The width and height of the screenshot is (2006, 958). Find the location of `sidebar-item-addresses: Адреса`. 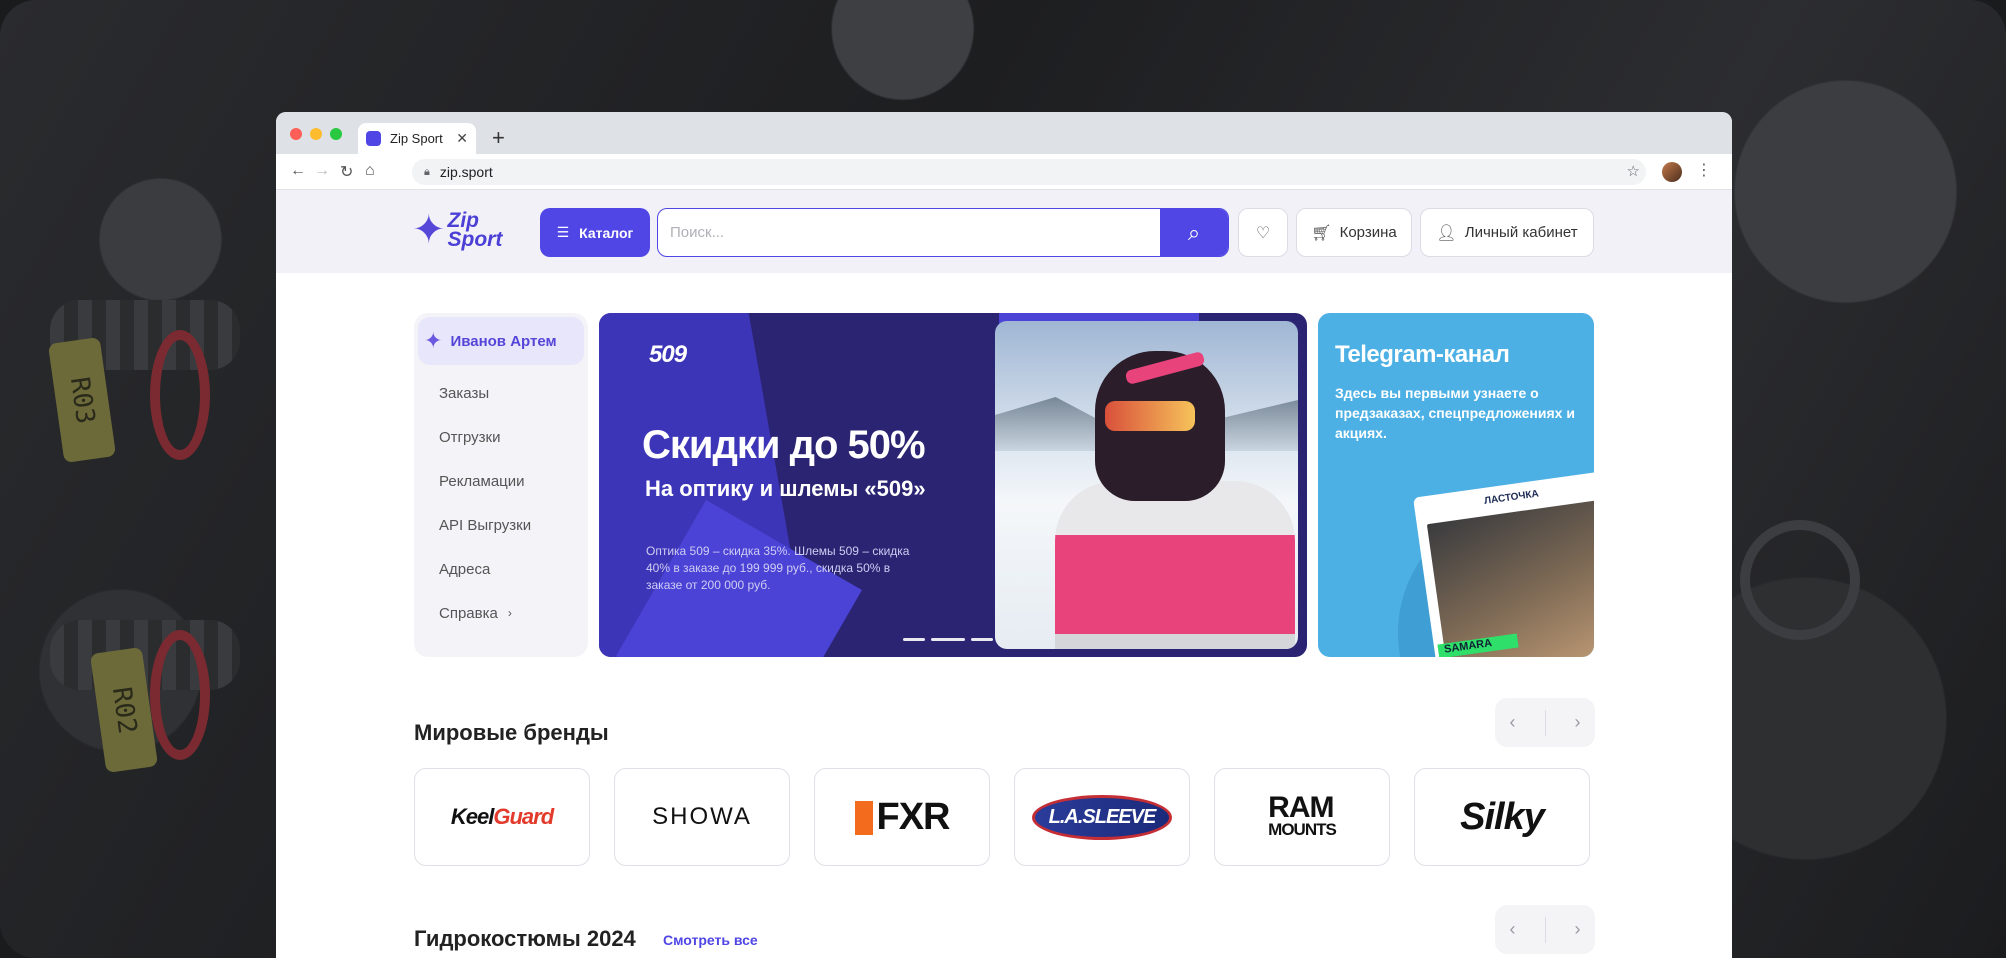

sidebar-item-addresses: Адреса is located at coordinates (485, 569).